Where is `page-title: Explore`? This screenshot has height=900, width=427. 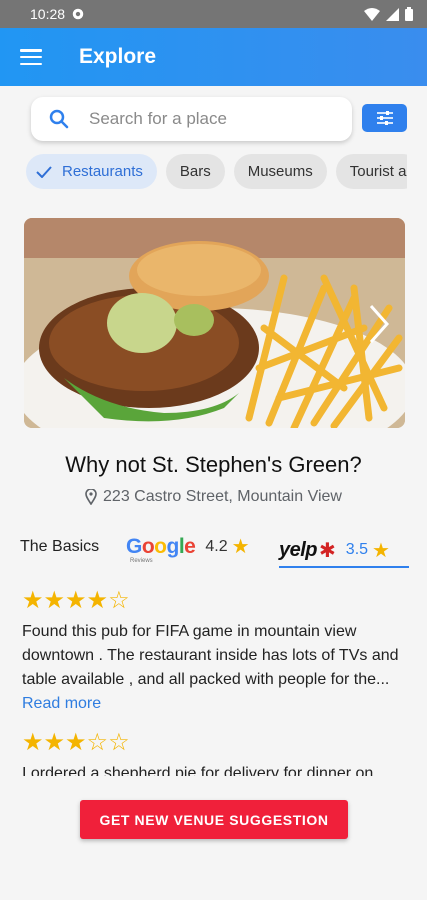
page-title: Explore is located at coordinates (118, 56).